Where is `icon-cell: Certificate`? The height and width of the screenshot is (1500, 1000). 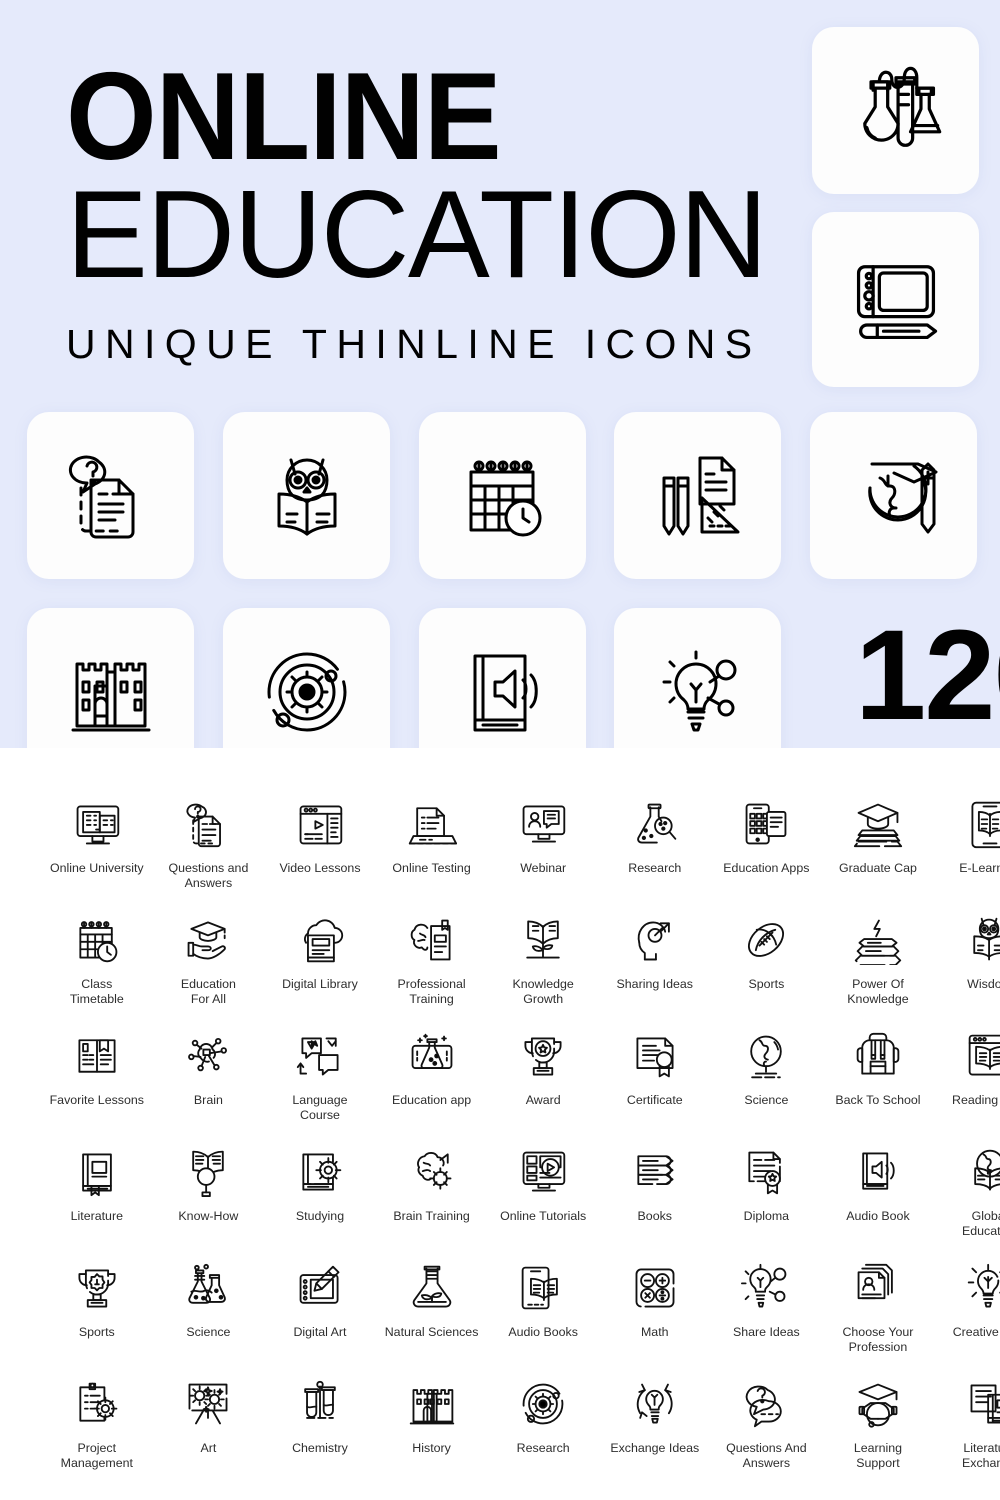 icon-cell: Certificate is located at coordinates (655, 1086).